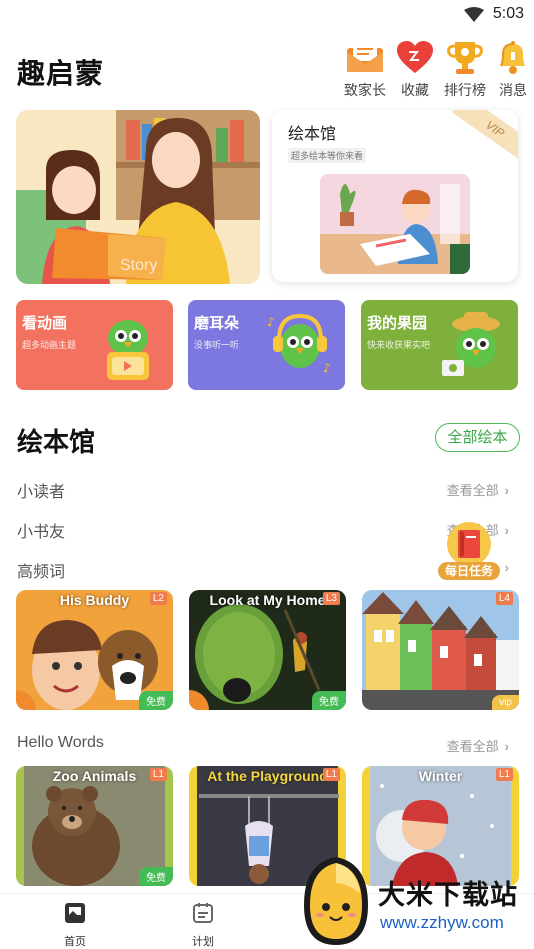 The height and width of the screenshot is (949, 534). What do you see at coordinates (442, 922) in the screenshot?
I see `watermark-url: www.zzhyw.com` at bounding box center [442, 922].